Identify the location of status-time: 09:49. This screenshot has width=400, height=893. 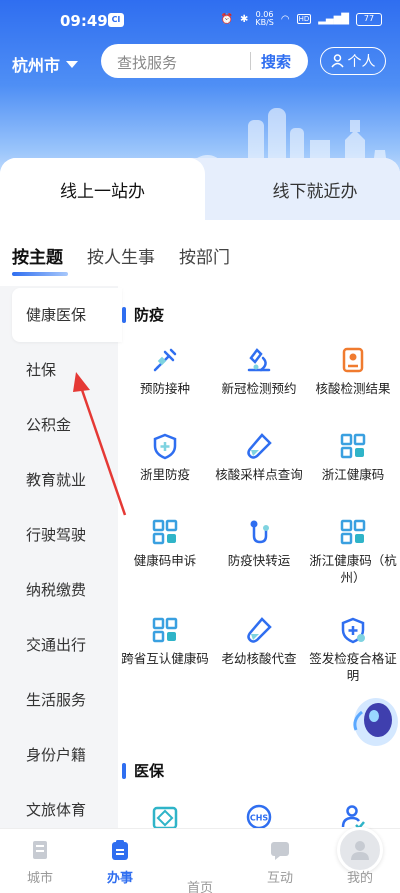
(84, 21).